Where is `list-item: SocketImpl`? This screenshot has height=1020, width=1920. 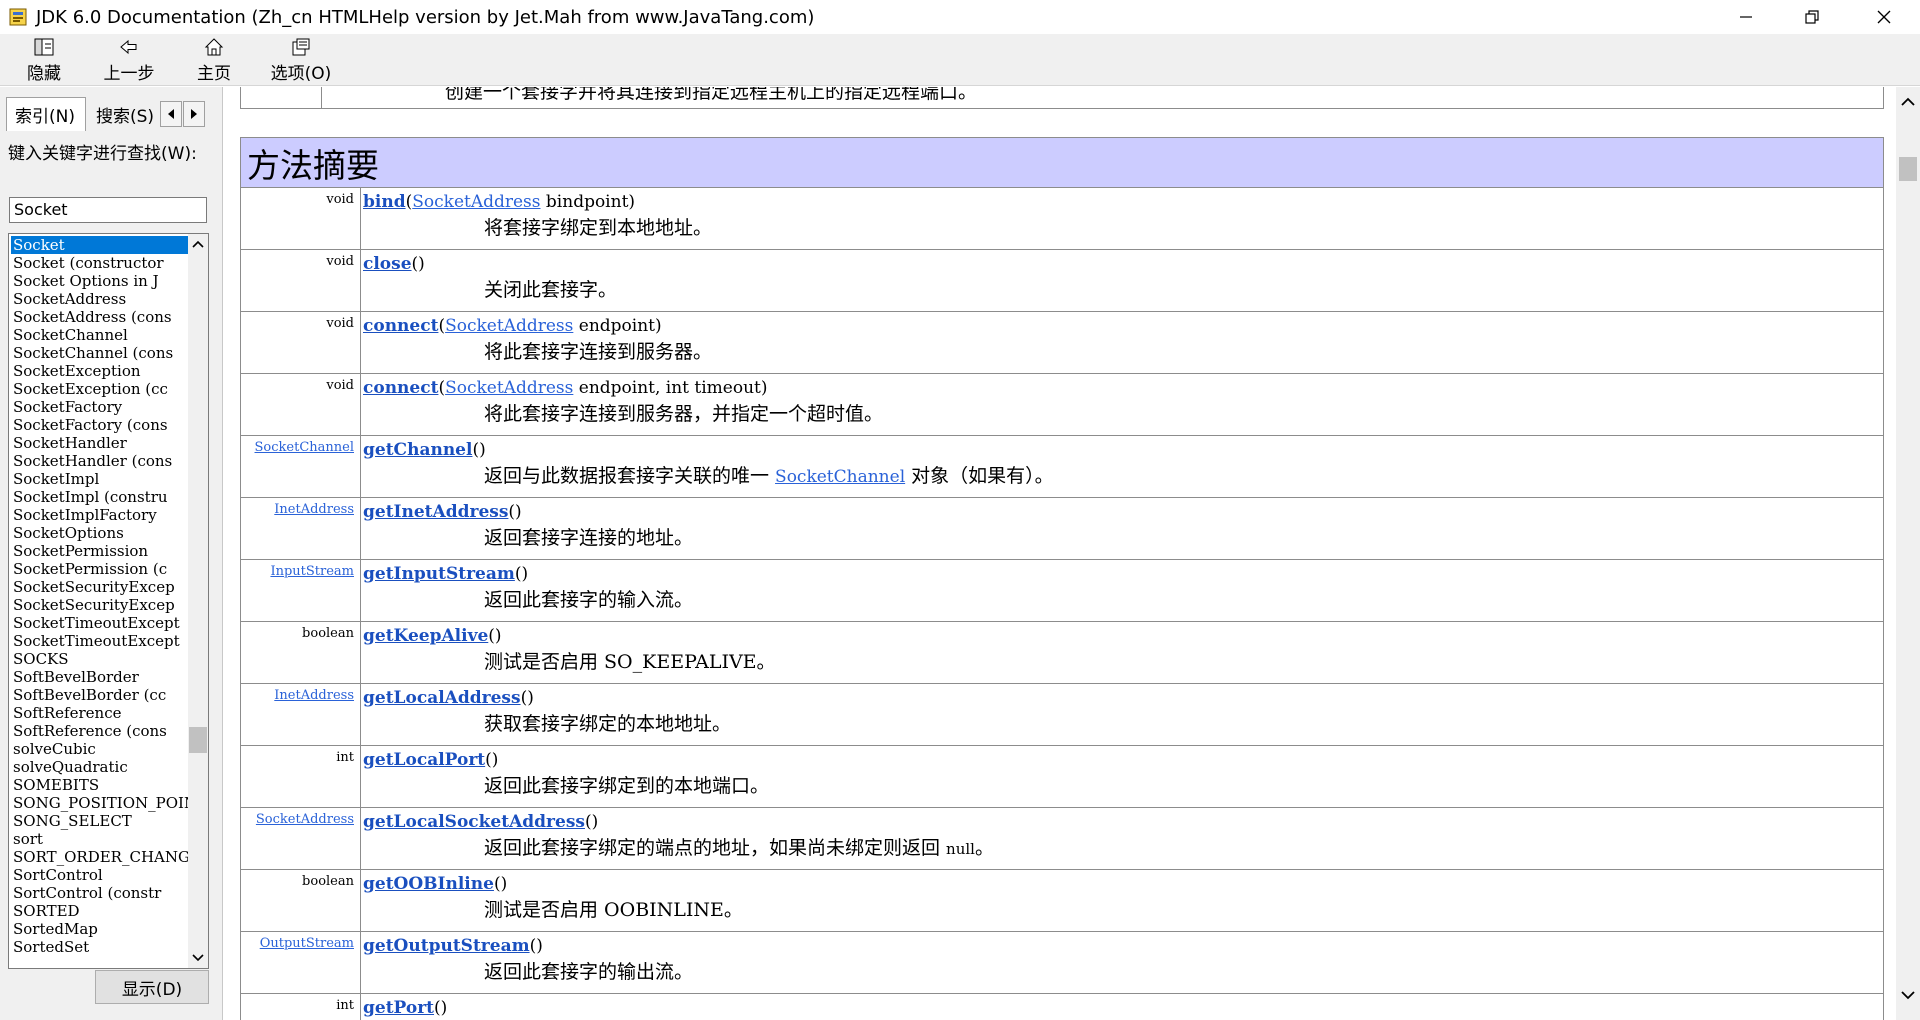 list-item: SocketImpl is located at coordinates (100, 479).